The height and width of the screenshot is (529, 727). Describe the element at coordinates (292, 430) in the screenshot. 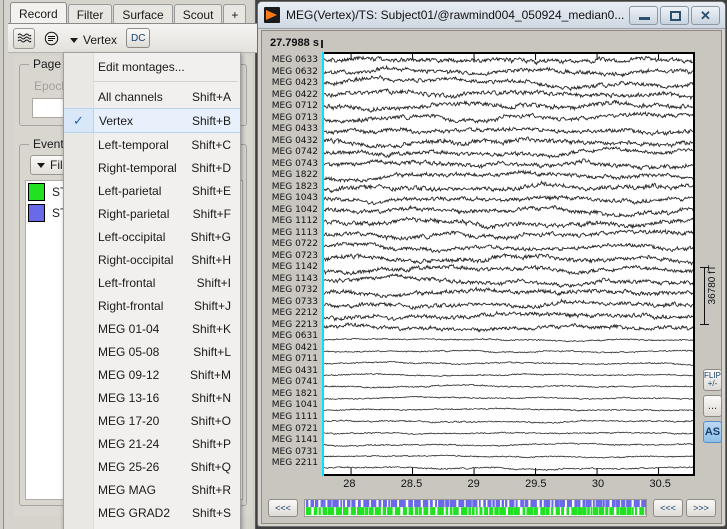

I see `channel-label: MEG 0721` at that location.